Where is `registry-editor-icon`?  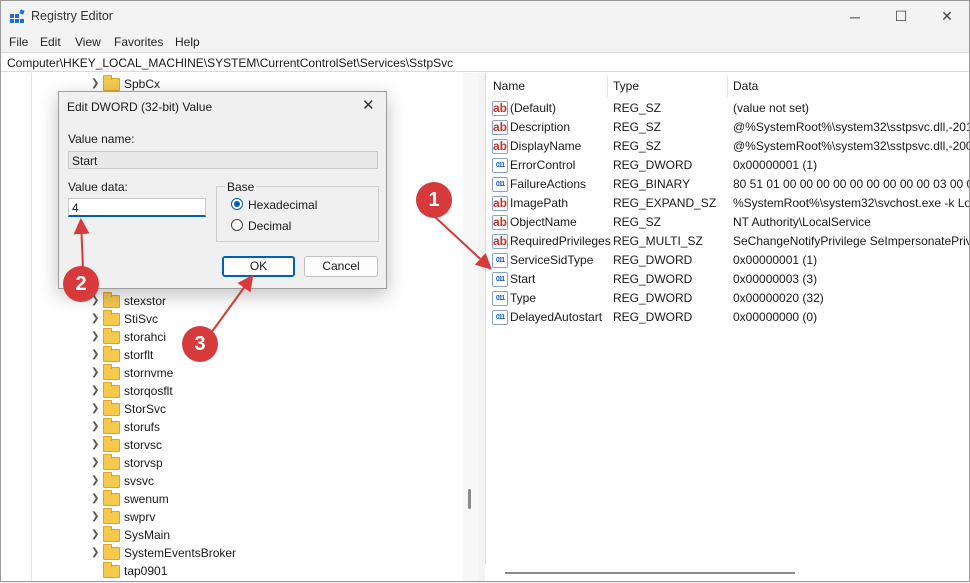 registry-editor-icon is located at coordinates (17, 16).